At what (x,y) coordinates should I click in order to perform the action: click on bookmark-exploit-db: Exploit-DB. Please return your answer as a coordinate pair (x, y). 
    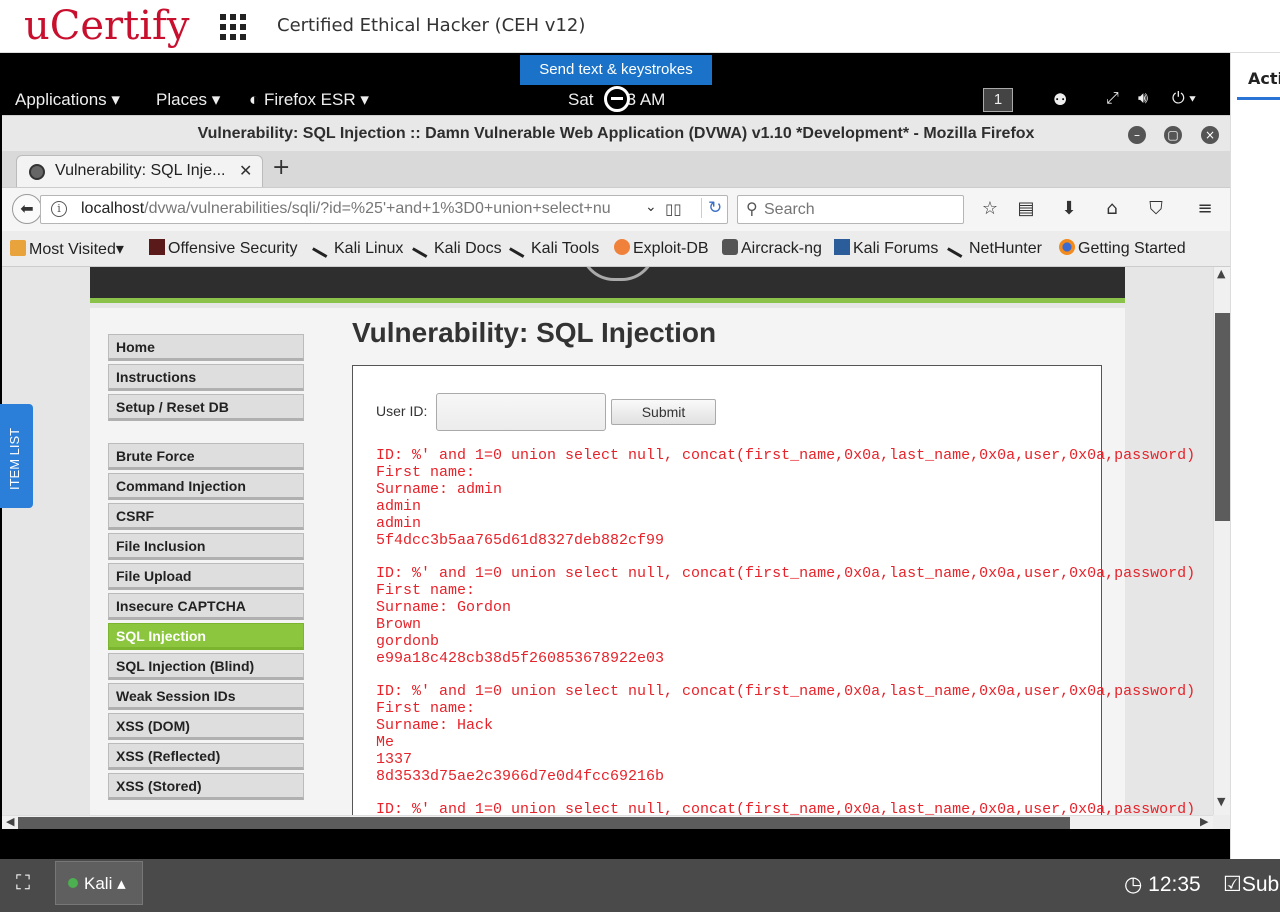
    Looking at the image, I should click on (661, 248).